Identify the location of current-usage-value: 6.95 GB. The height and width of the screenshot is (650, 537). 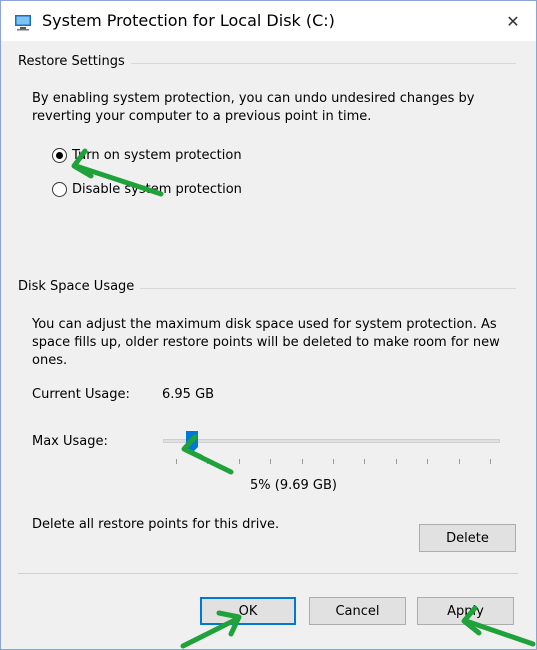
(188, 394).